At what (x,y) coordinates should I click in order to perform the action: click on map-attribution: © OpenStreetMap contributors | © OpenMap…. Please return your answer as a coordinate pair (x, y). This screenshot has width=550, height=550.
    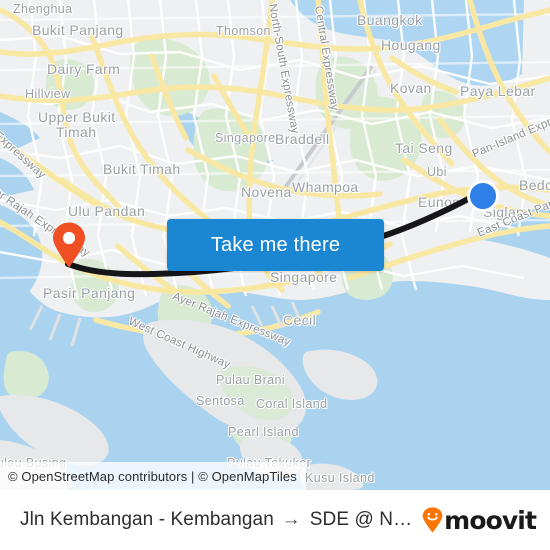
    Looking at the image, I should click on (153, 476).